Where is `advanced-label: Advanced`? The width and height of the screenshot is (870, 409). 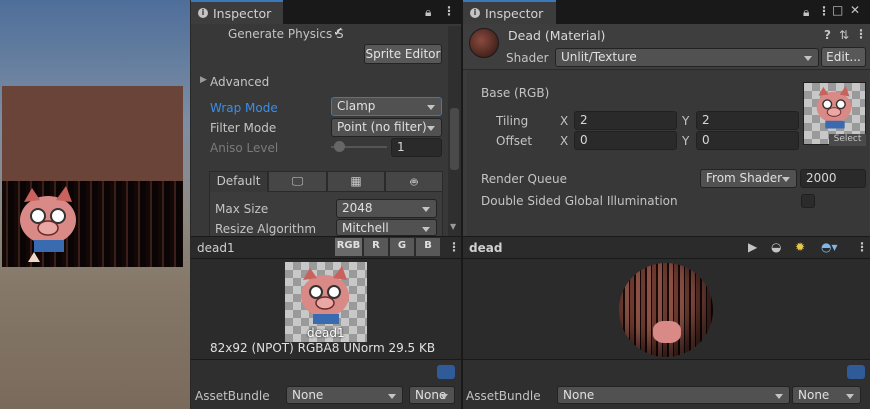
advanced-label: Advanced is located at coordinates (239, 82).